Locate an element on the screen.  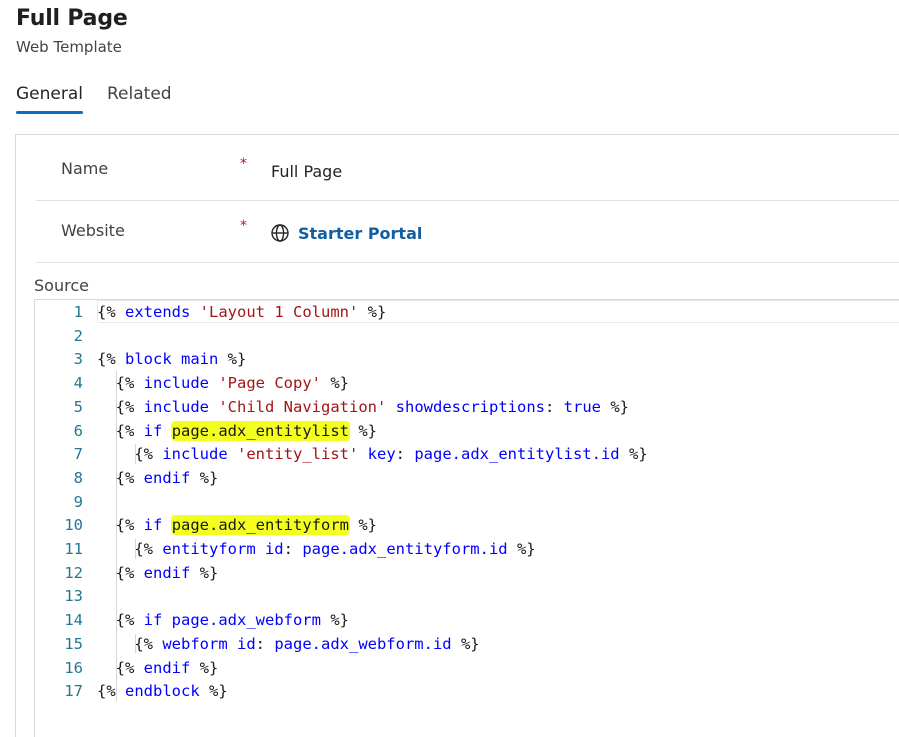
code-token: page.adx_entitylist.id is located at coordinates (517, 454).